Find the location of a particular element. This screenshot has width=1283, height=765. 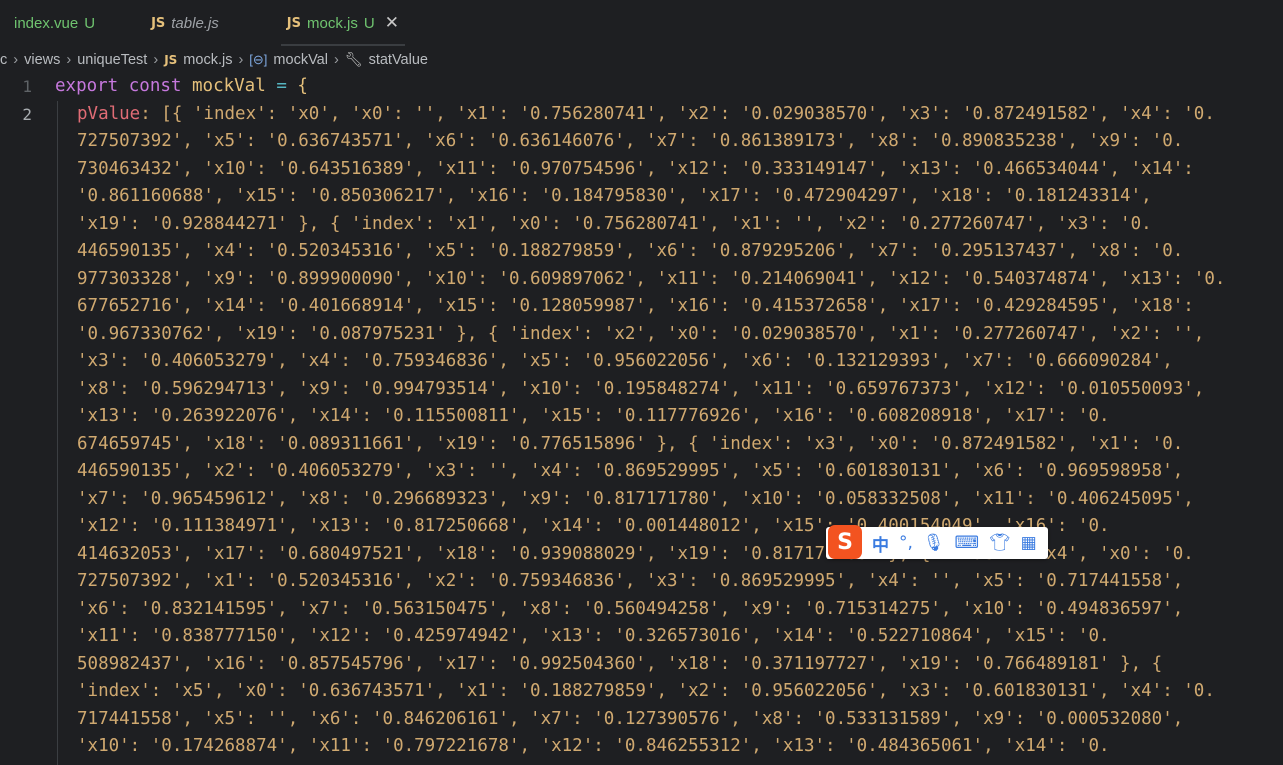

line-number-gutter: 1 2 is located at coordinates (20, 100).